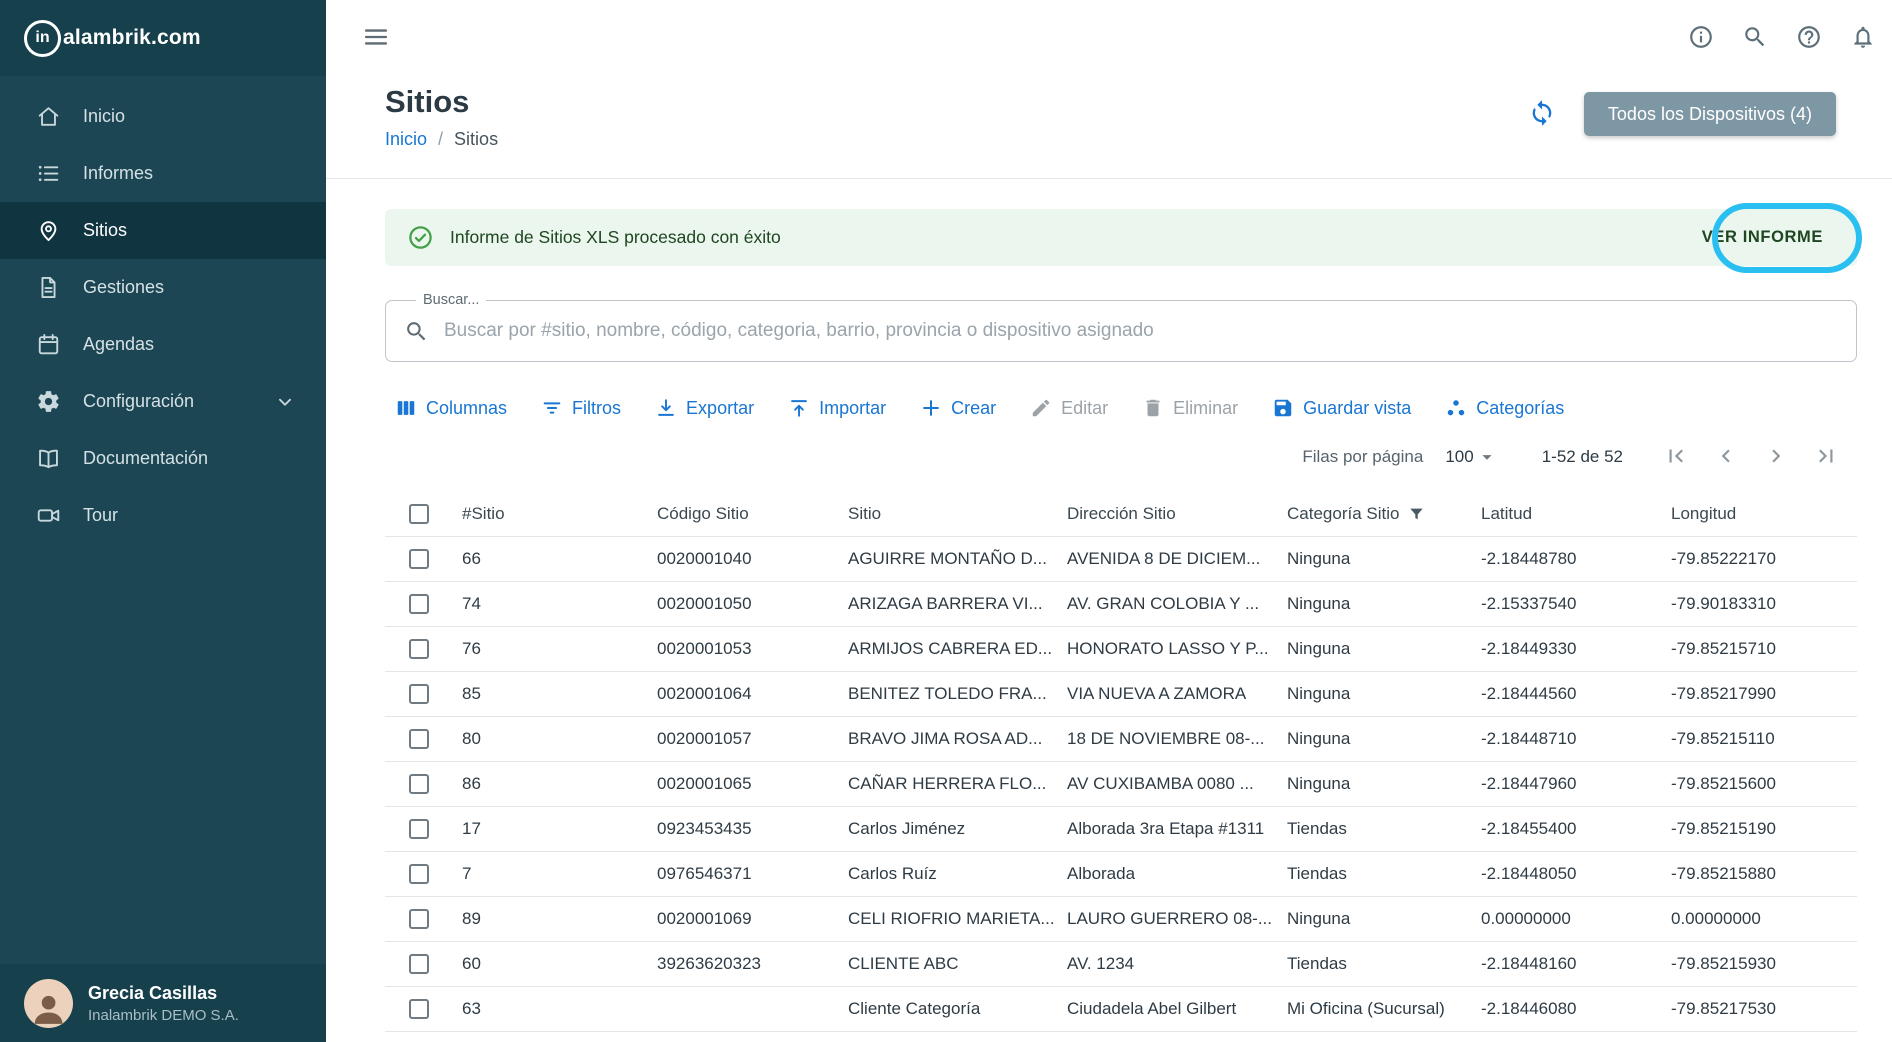 Image resolution: width=1892 pixels, height=1042 pixels. Describe the element at coordinates (163, 116) in the screenshot. I see `sidebar-item-inicio: Inicio` at that location.